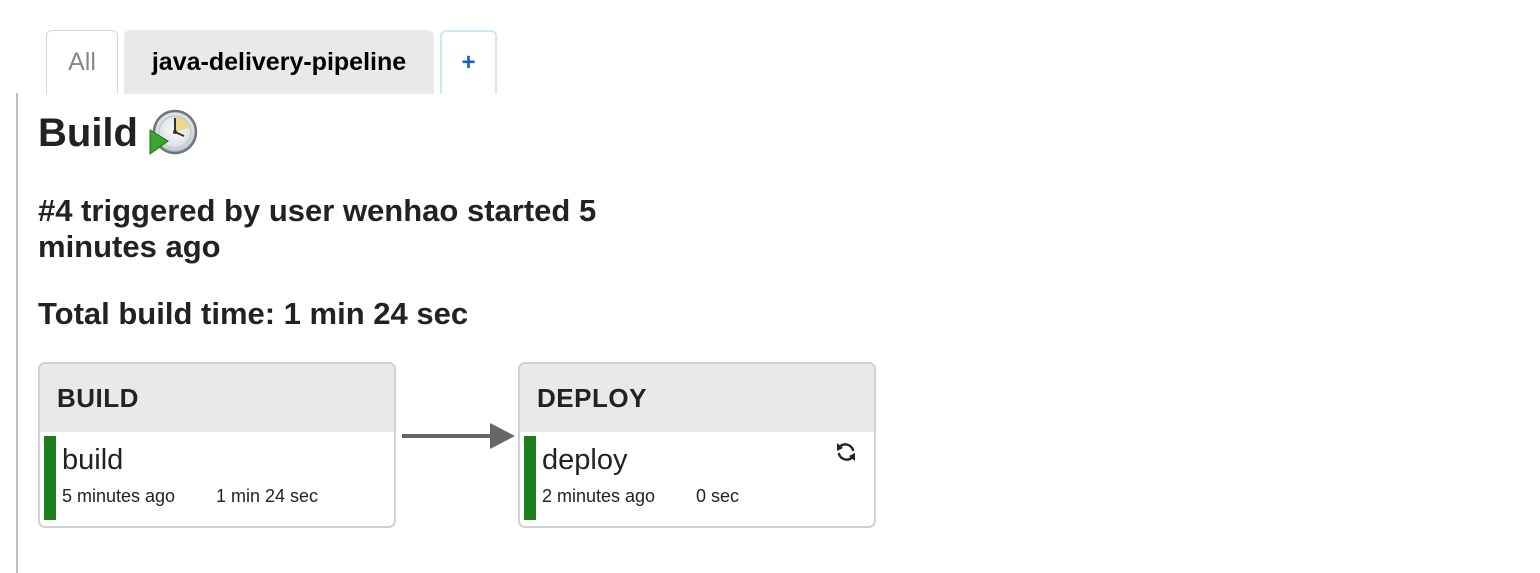  What do you see at coordinates (217, 479) in the screenshot?
I see `job-card-build: build 5 minutes ago 1 min 24 sec` at bounding box center [217, 479].